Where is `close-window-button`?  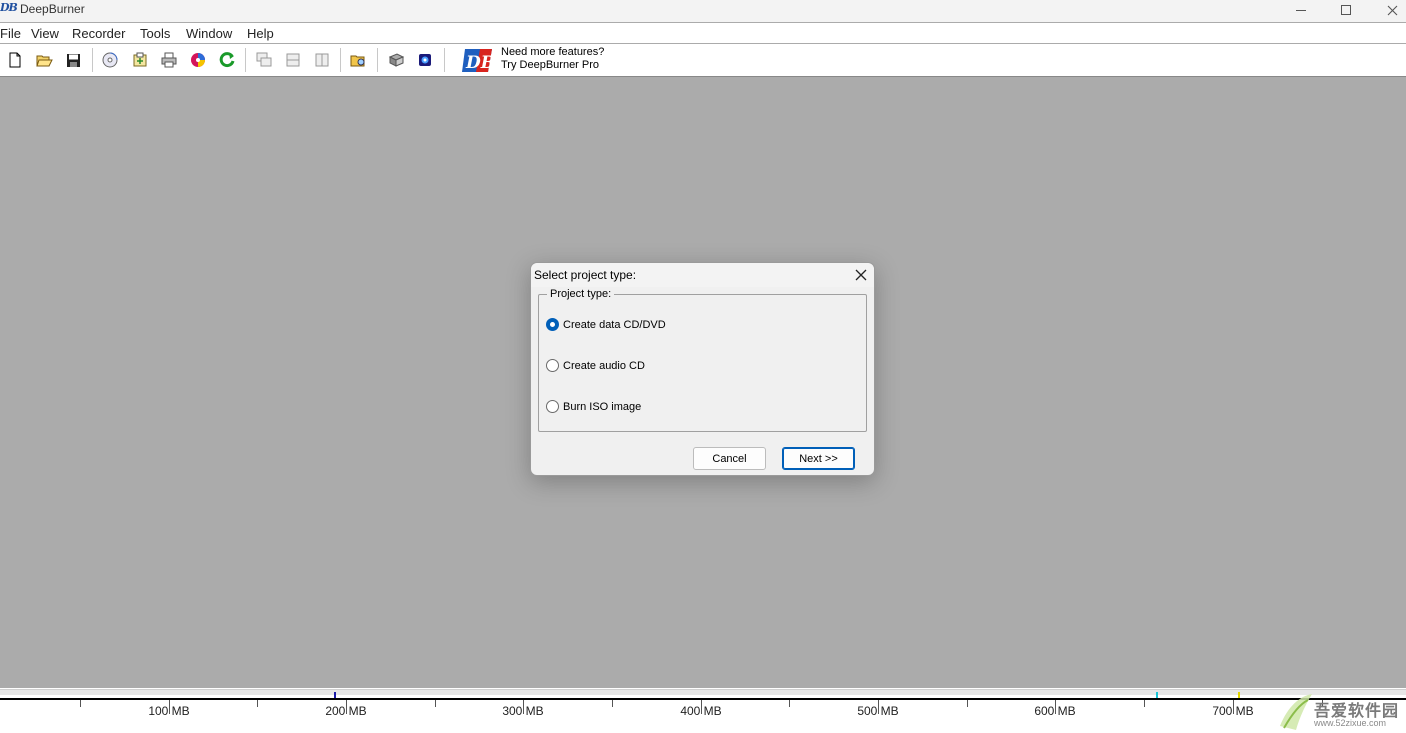 close-window-button is located at coordinates (1387, 10).